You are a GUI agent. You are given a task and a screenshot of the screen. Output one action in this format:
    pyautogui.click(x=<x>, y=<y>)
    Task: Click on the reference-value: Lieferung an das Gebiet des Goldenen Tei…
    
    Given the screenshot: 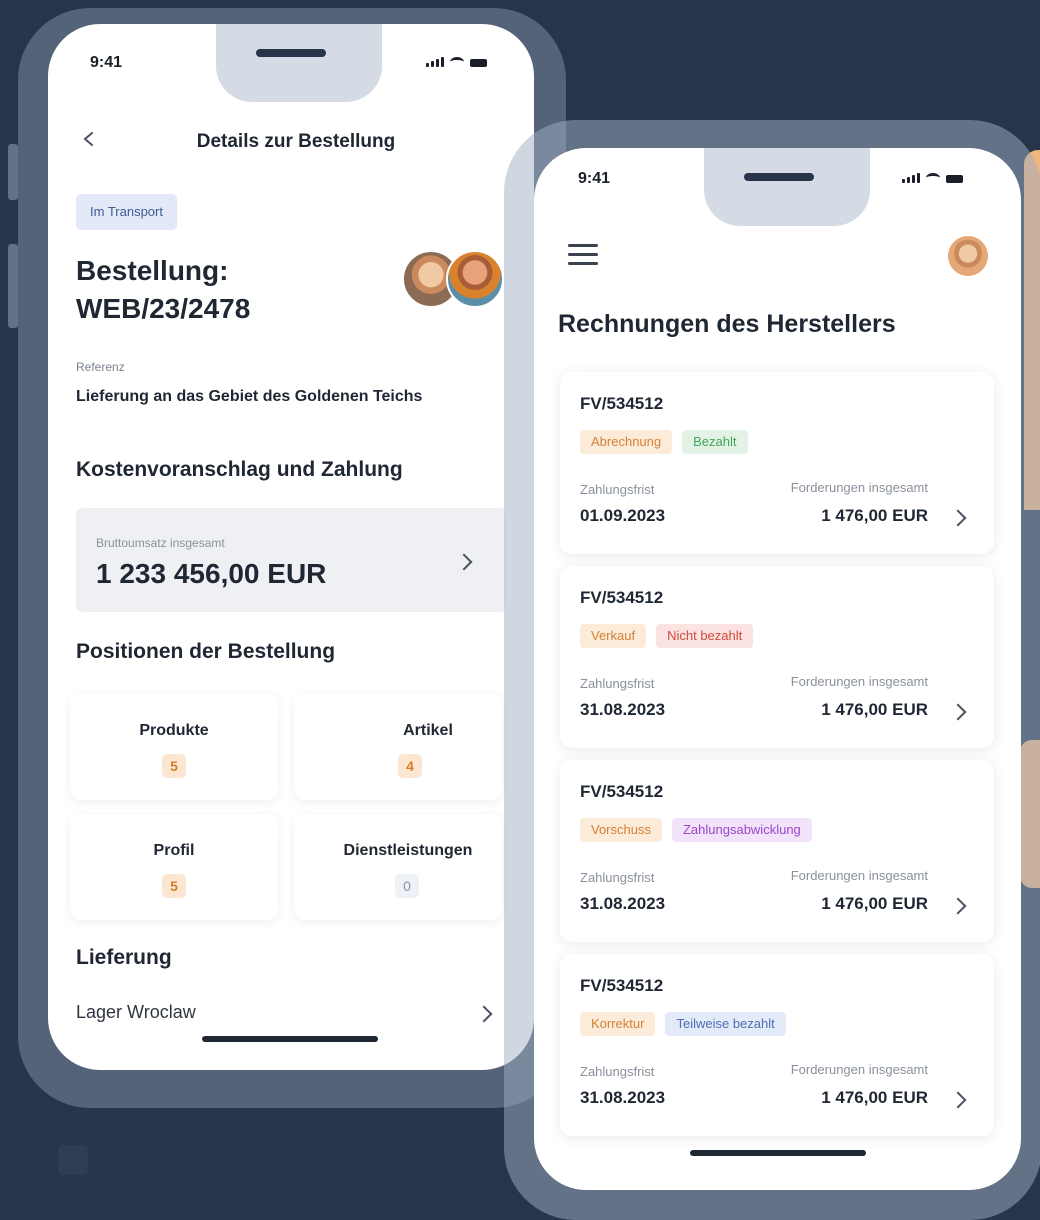 What is the action you would take?
    pyautogui.click(x=249, y=396)
    